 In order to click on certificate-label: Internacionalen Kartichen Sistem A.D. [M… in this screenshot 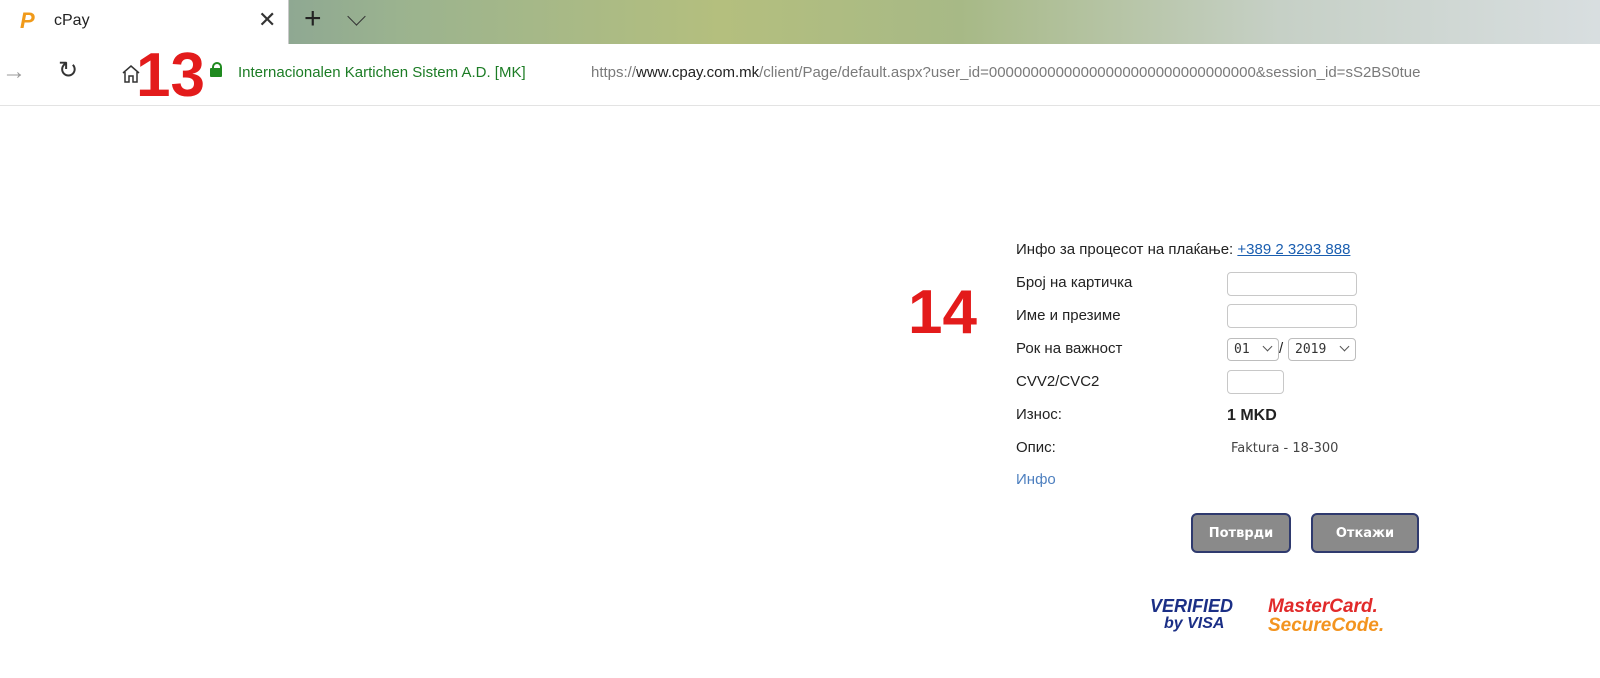, I will do `click(382, 72)`.